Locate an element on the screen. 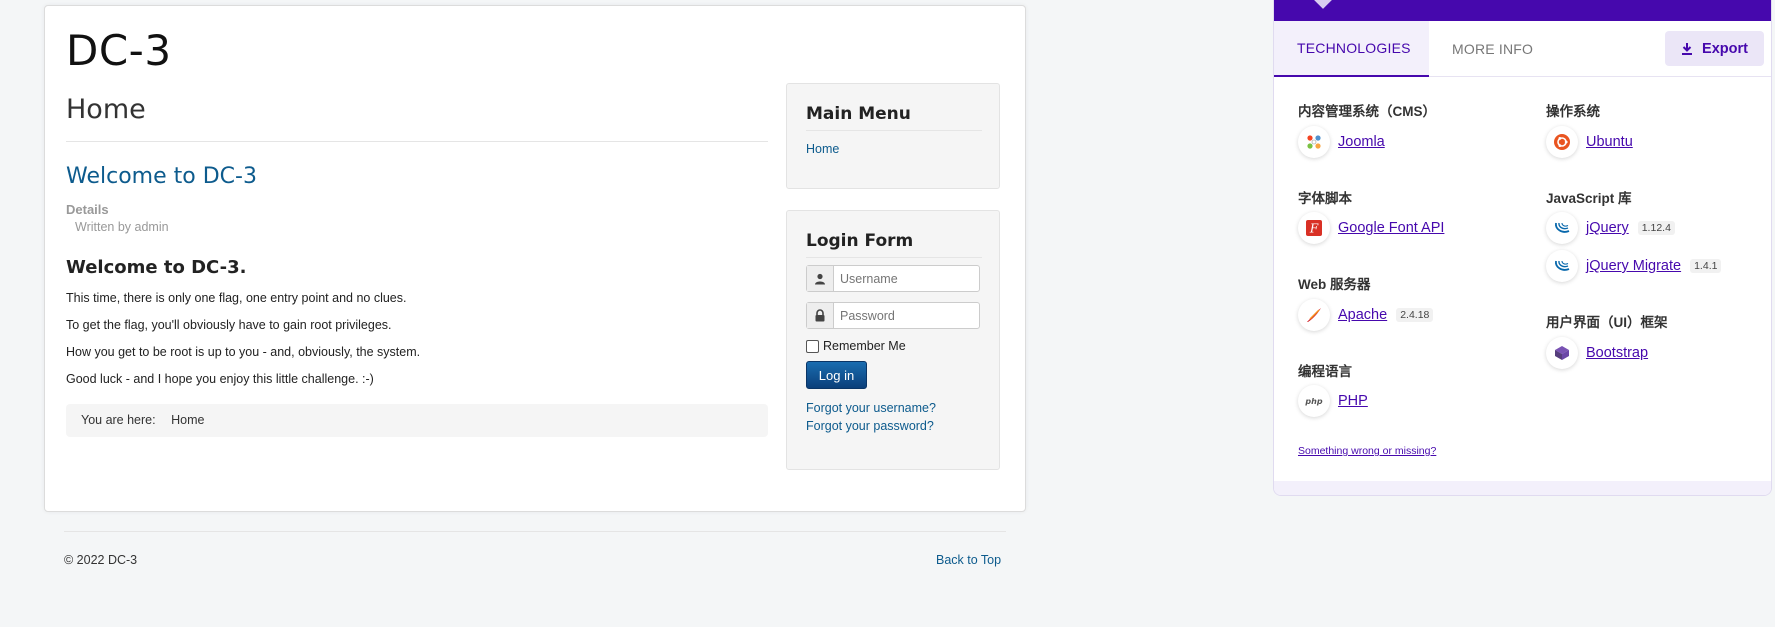  main-menu-divider is located at coordinates (894, 130).